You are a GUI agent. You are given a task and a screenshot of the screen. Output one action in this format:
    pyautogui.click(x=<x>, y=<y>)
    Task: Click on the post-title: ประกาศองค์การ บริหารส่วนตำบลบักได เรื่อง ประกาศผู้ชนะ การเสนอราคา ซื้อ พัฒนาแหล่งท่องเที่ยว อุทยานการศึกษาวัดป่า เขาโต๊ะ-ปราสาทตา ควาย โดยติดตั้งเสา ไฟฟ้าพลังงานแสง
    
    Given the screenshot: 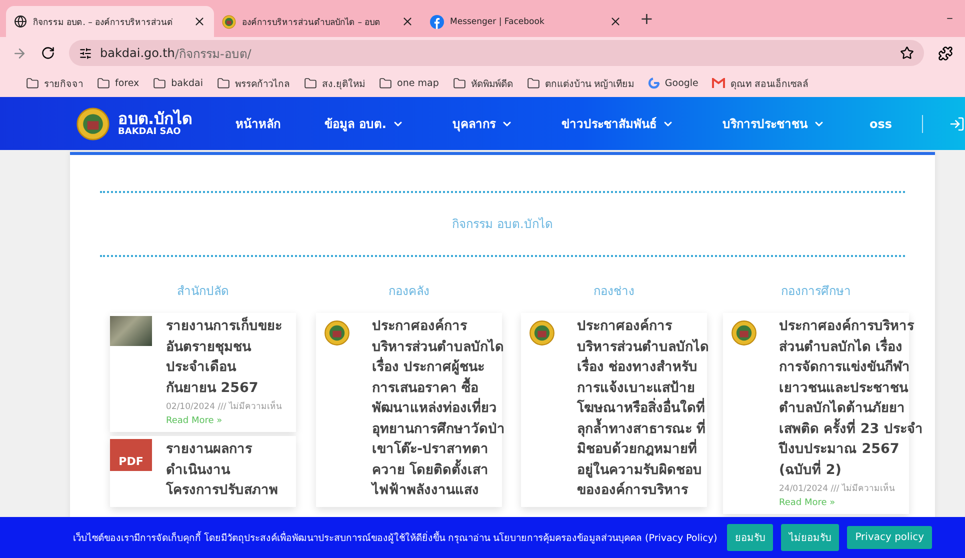 What is the action you would take?
    pyautogui.click(x=438, y=408)
    